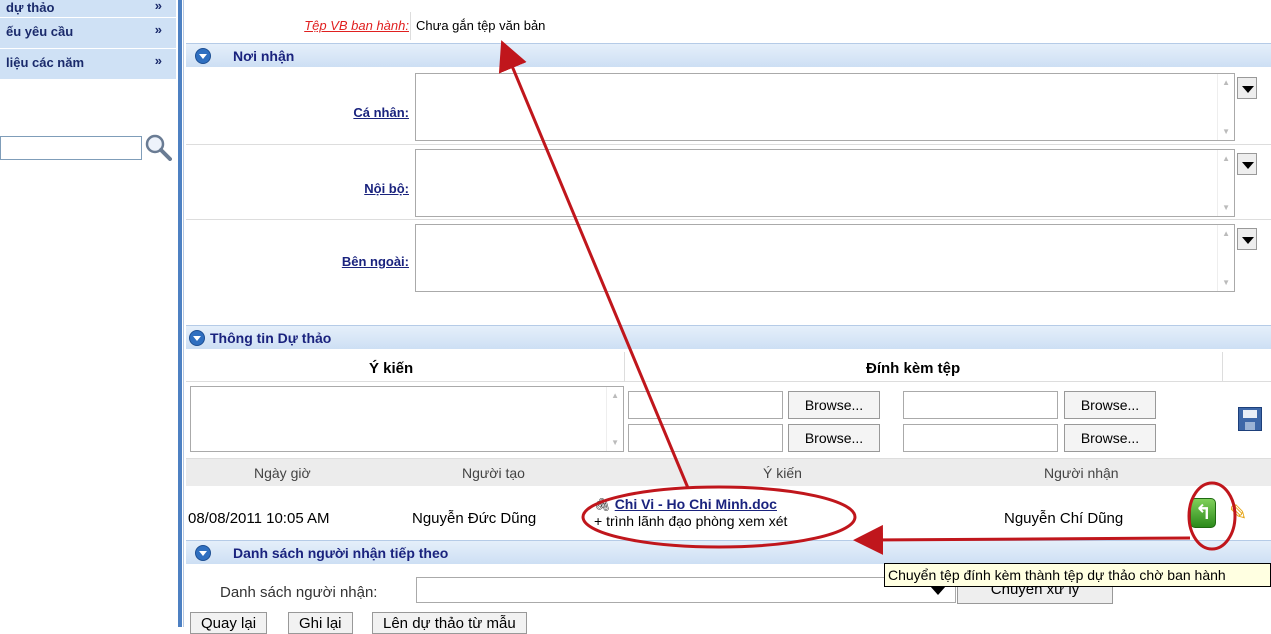 Image resolution: width=1271 pixels, height=634 pixels. What do you see at coordinates (88, 64) in the screenshot?
I see `nav-item-cac-nam: liệu các năm »` at bounding box center [88, 64].